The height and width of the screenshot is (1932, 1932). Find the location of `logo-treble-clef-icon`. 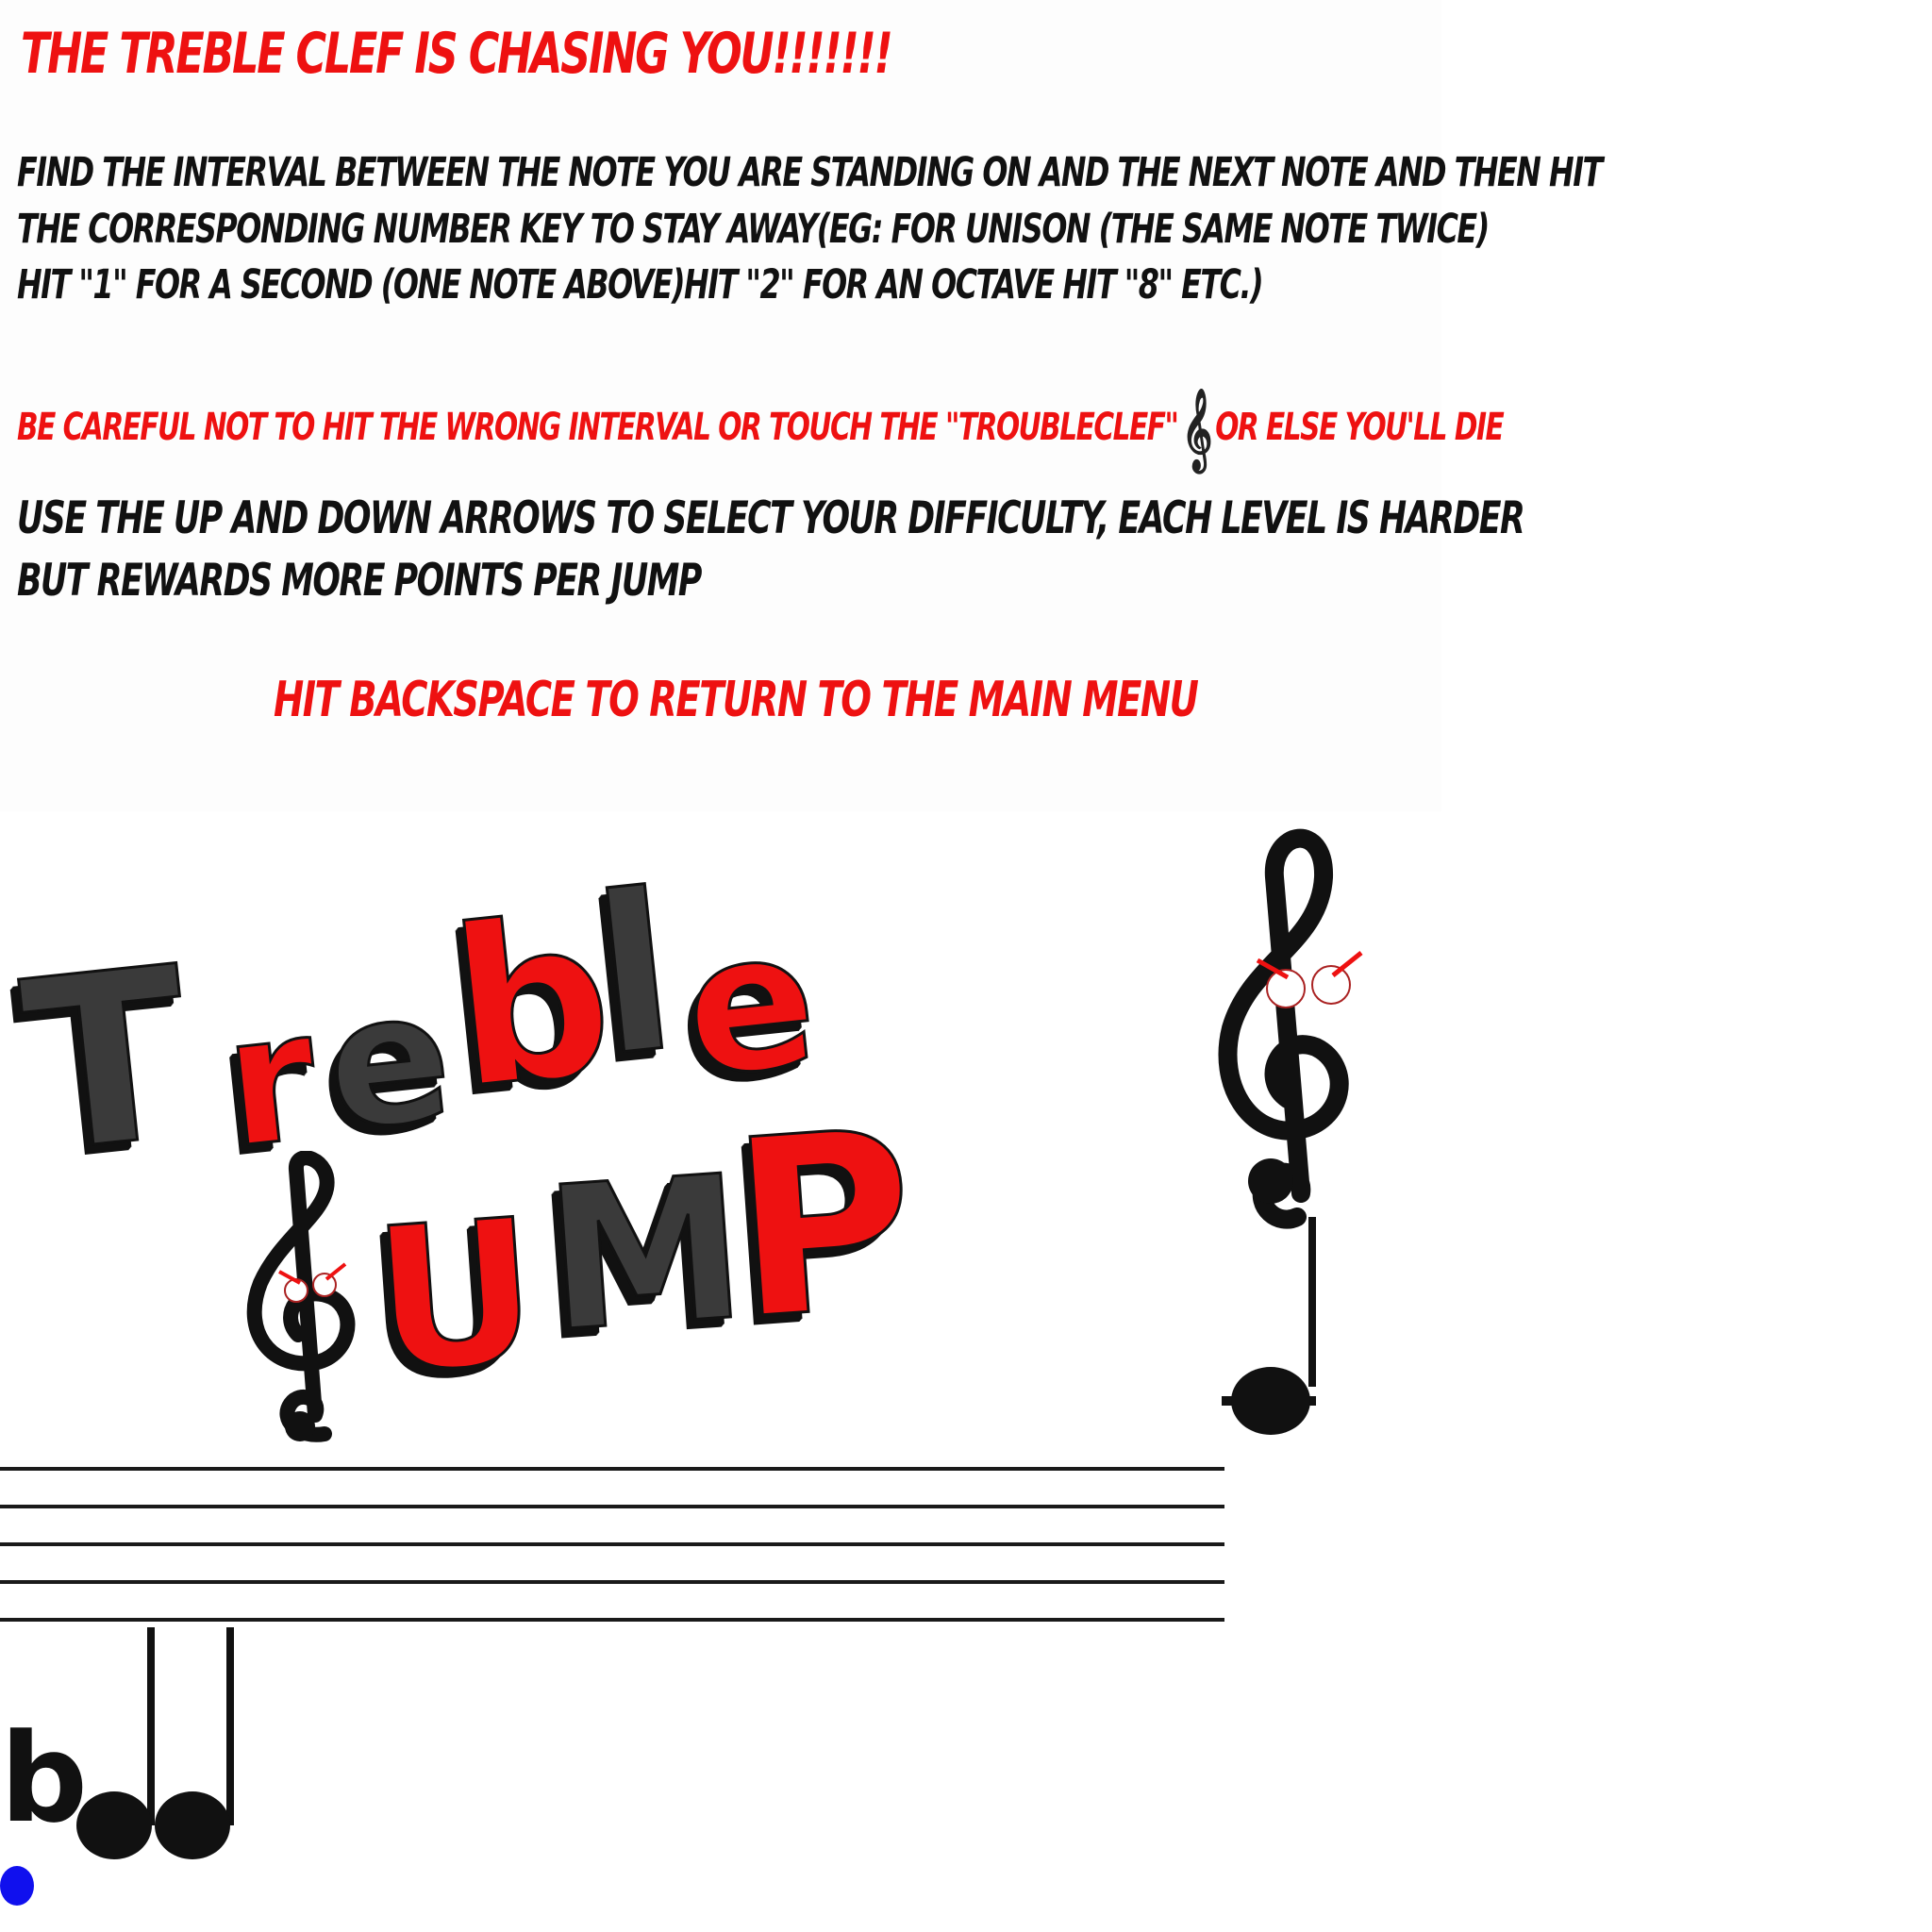

logo-treble-clef-icon is located at coordinates (301, 1297).